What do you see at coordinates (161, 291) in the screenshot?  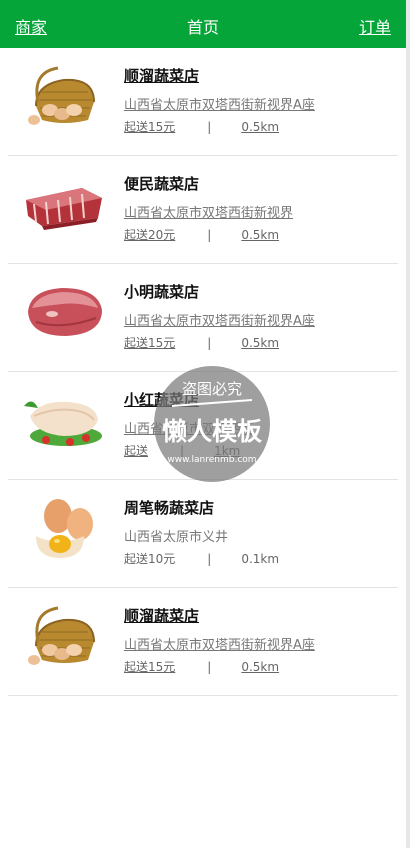 I see `shop-name: 小明蔬菜店` at bounding box center [161, 291].